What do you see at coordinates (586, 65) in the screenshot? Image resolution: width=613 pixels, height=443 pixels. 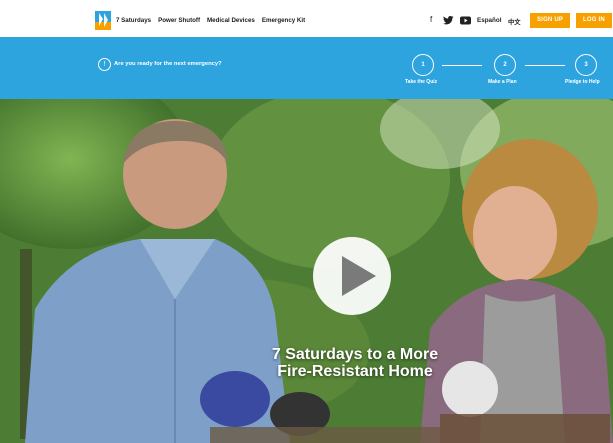 I see `step-3-circle: 3` at bounding box center [586, 65].